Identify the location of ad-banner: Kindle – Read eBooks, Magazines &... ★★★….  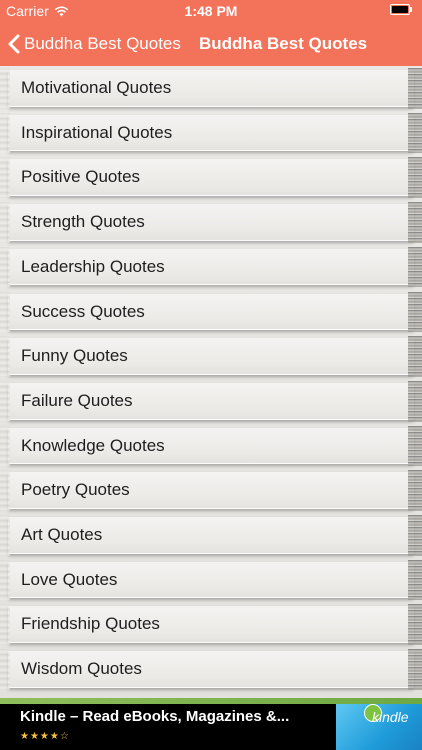
(211, 724).